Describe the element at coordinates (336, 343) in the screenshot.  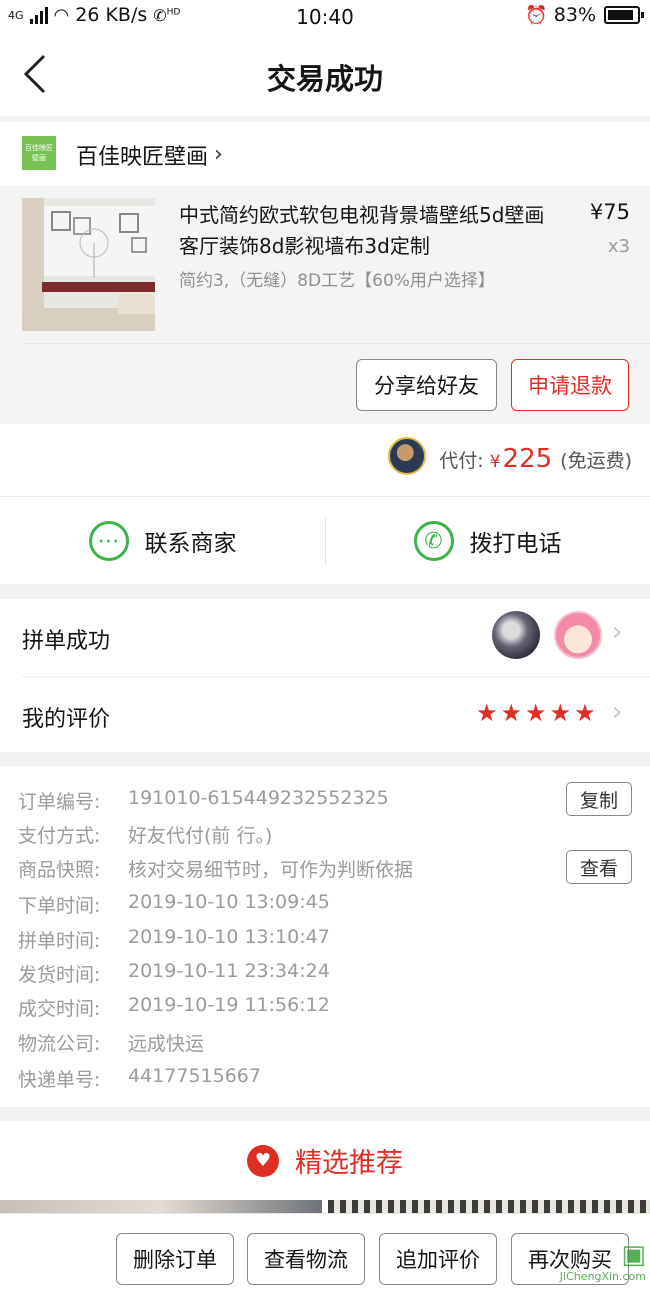
I see `divider` at that location.